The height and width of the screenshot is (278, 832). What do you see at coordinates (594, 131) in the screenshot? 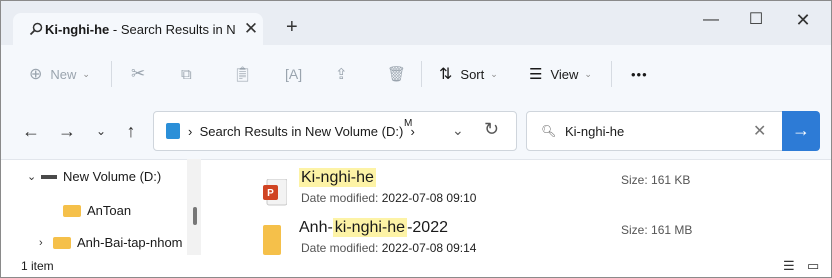
I see `search-input: Ki-nghi-he` at bounding box center [594, 131].